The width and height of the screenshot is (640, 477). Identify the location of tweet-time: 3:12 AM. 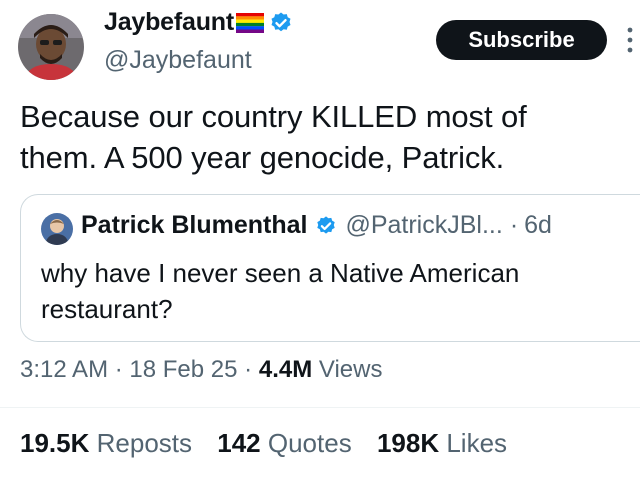
(64, 369).